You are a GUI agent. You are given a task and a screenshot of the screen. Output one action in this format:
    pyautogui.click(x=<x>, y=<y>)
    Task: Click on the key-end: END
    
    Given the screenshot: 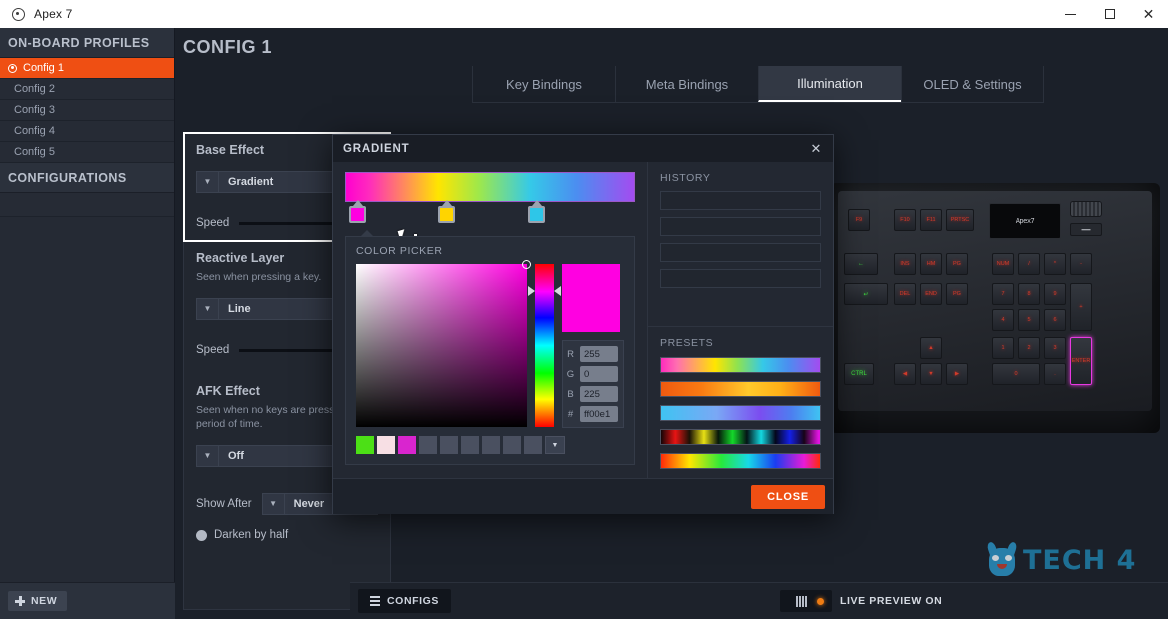 What is the action you would take?
    pyautogui.click(x=931, y=294)
    